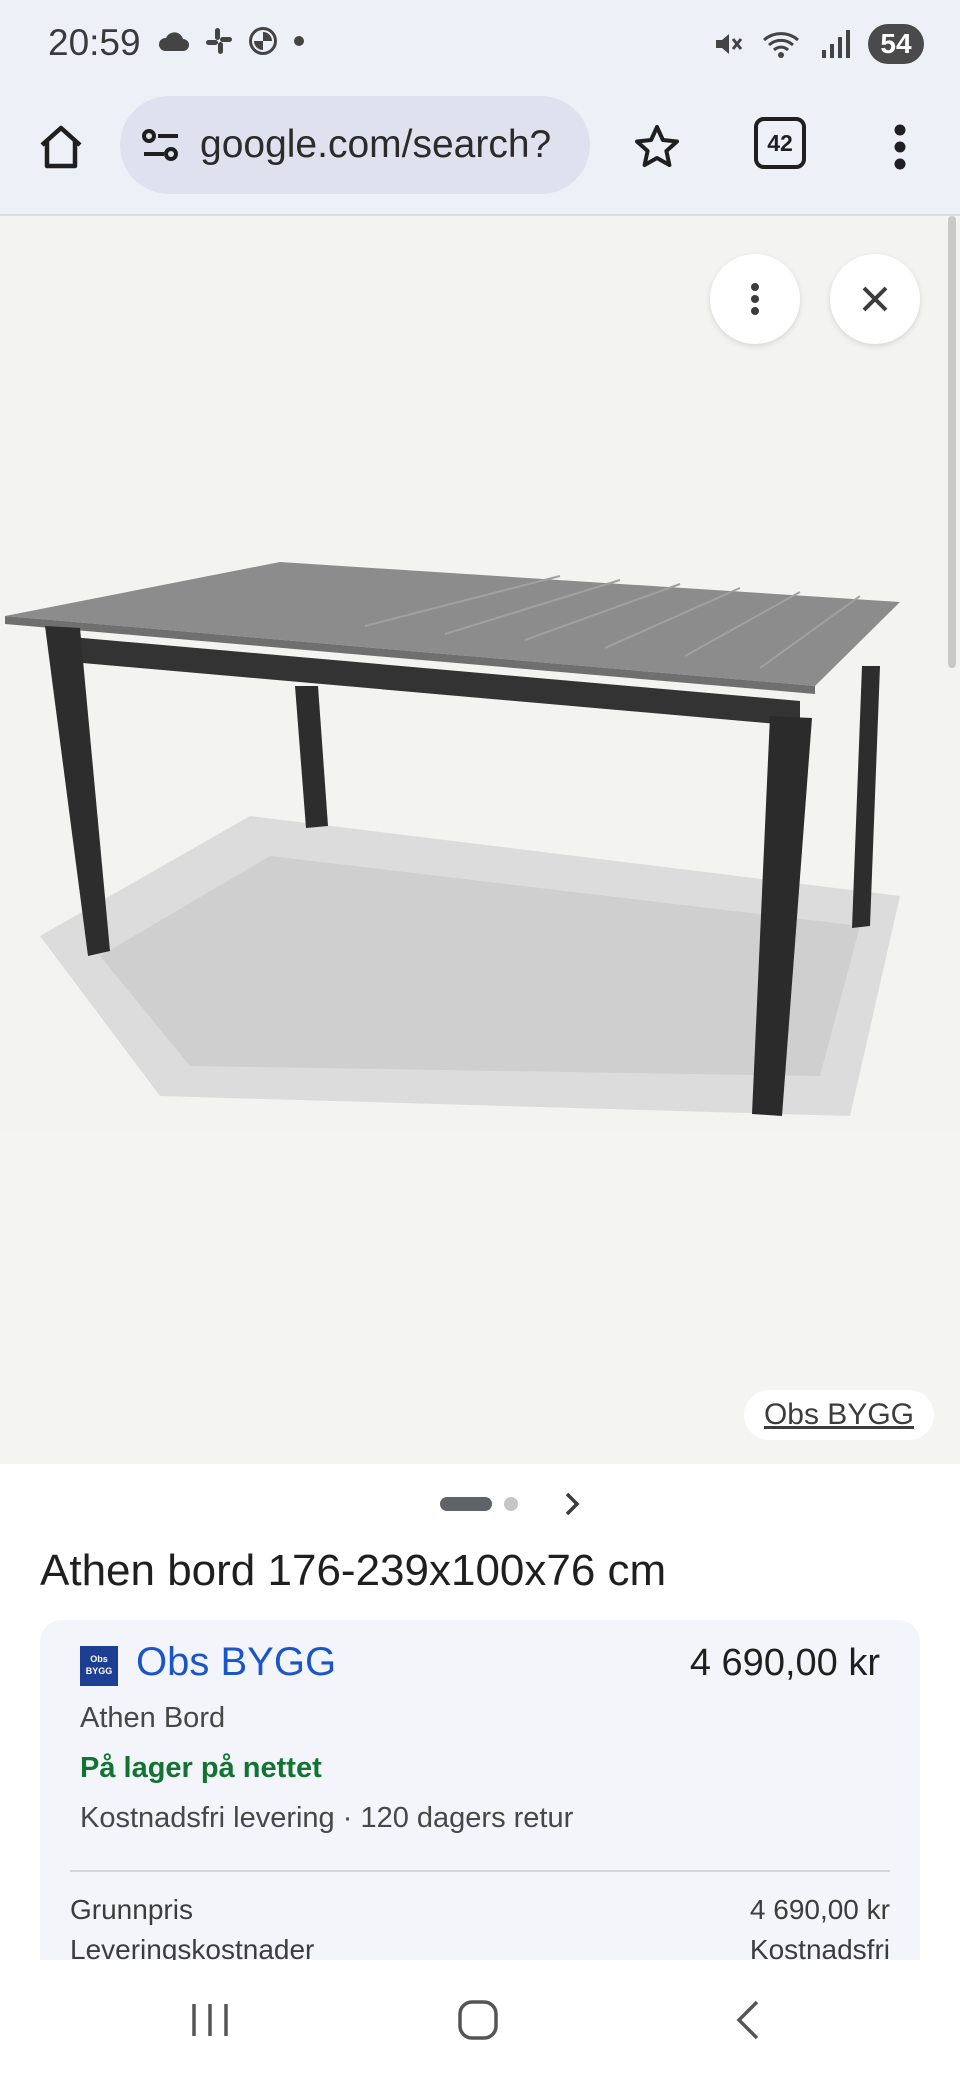  Describe the element at coordinates (780, 143) in the screenshot. I see `tab-switcher-button: 42` at that location.